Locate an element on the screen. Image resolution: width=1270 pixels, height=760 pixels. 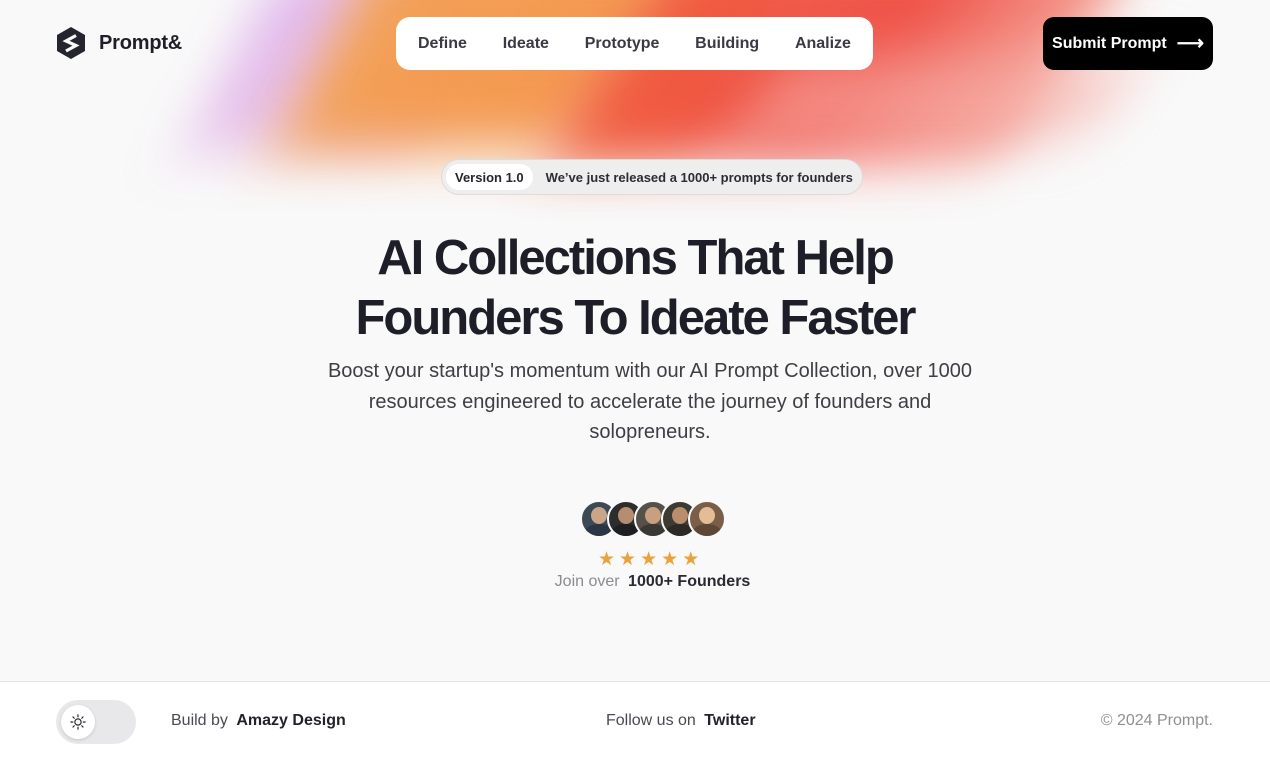
join-prefix: Join over is located at coordinates (587, 581).